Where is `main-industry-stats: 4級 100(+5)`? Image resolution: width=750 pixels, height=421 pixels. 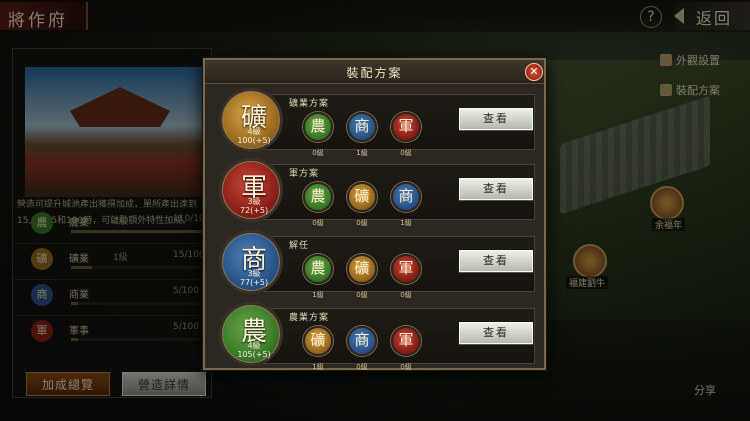 main-industry-stats: 4級 100(+5) is located at coordinates (254, 136).